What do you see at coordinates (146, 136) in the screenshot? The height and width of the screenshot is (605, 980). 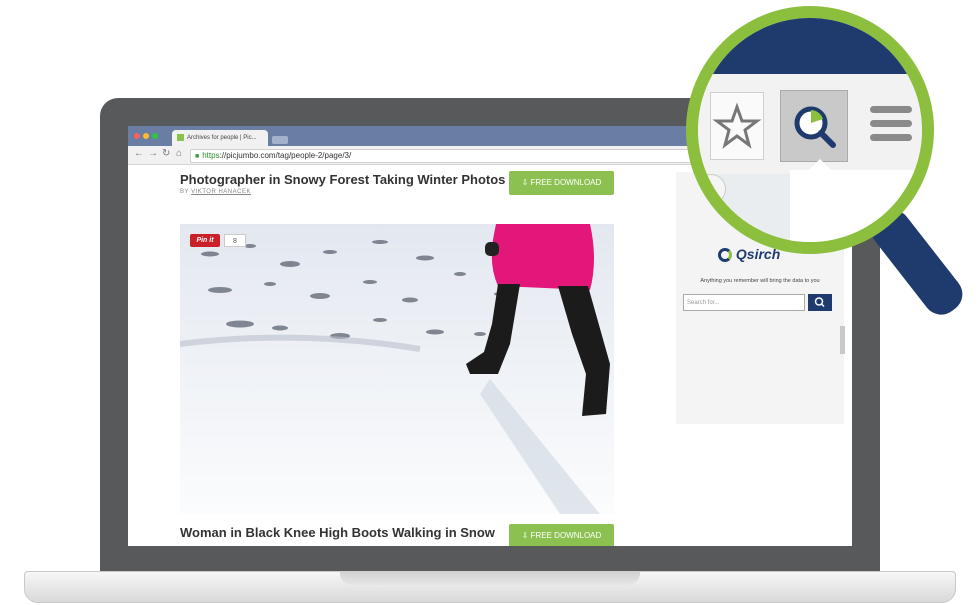 I see `minimize-window-dot` at bounding box center [146, 136].